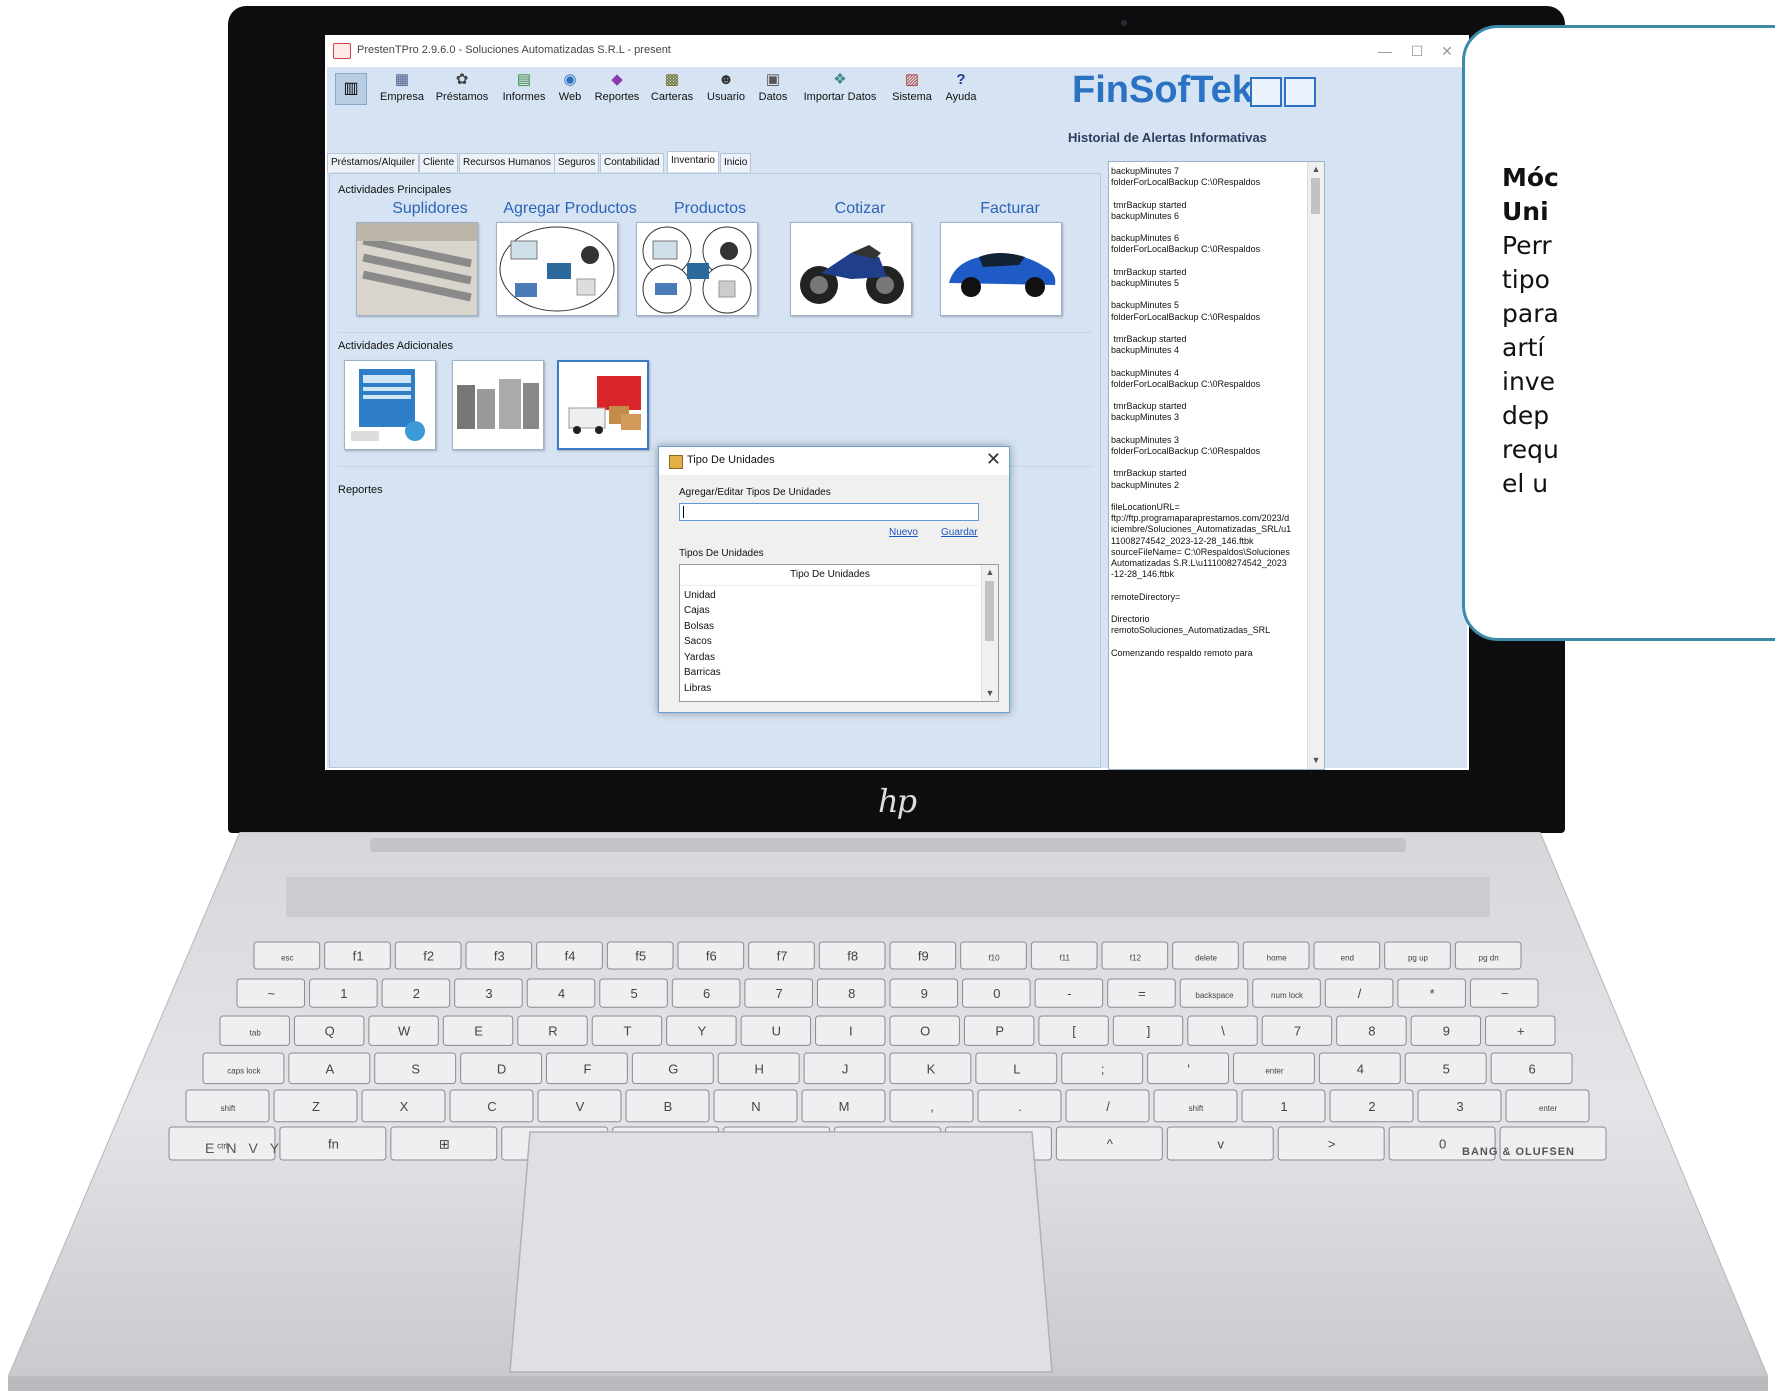  I want to click on tab-inventario: Inventario, so click(693, 161).